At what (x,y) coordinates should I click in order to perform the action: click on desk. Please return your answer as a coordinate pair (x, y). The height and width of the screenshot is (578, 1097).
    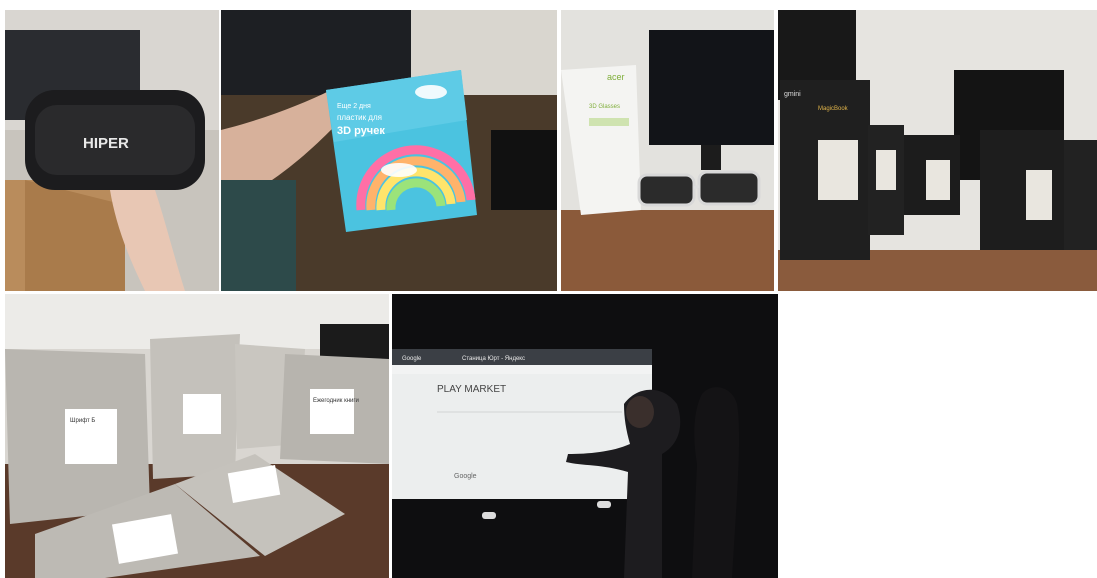
    Looking at the image, I should click on (667, 250).